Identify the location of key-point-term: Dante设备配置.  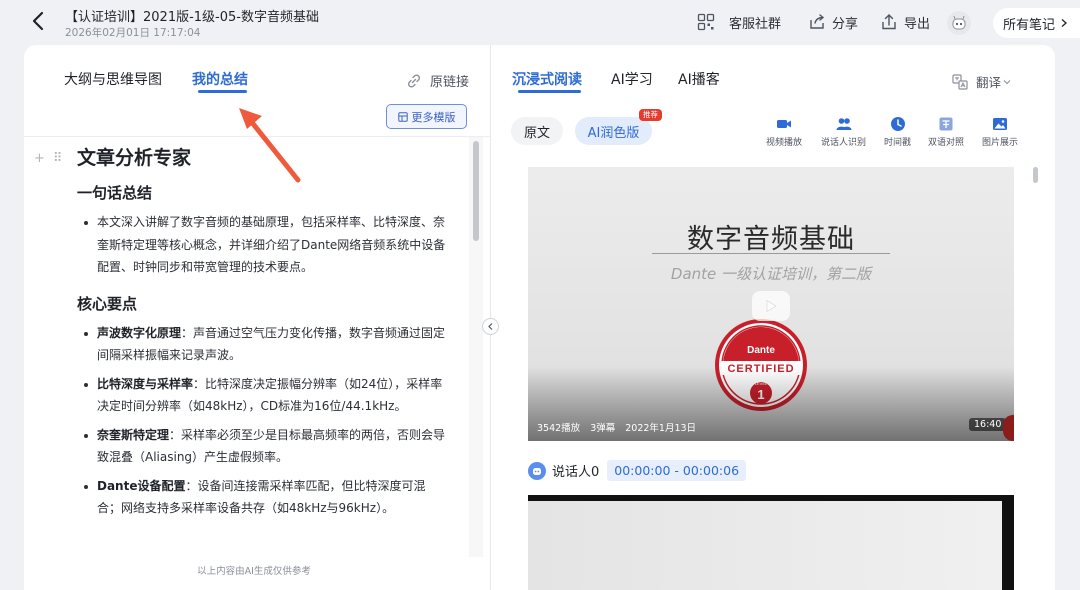
(141, 485).